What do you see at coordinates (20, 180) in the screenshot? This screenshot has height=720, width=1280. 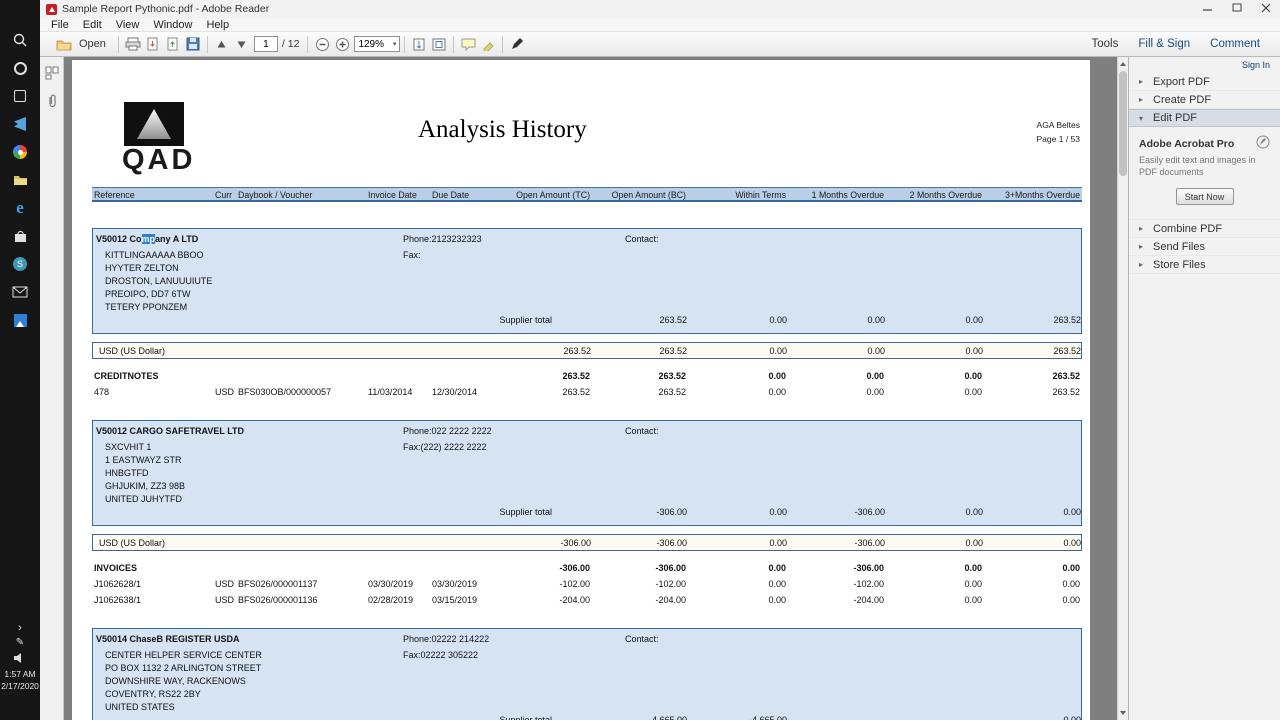 I see `file-explorer-icon` at bounding box center [20, 180].